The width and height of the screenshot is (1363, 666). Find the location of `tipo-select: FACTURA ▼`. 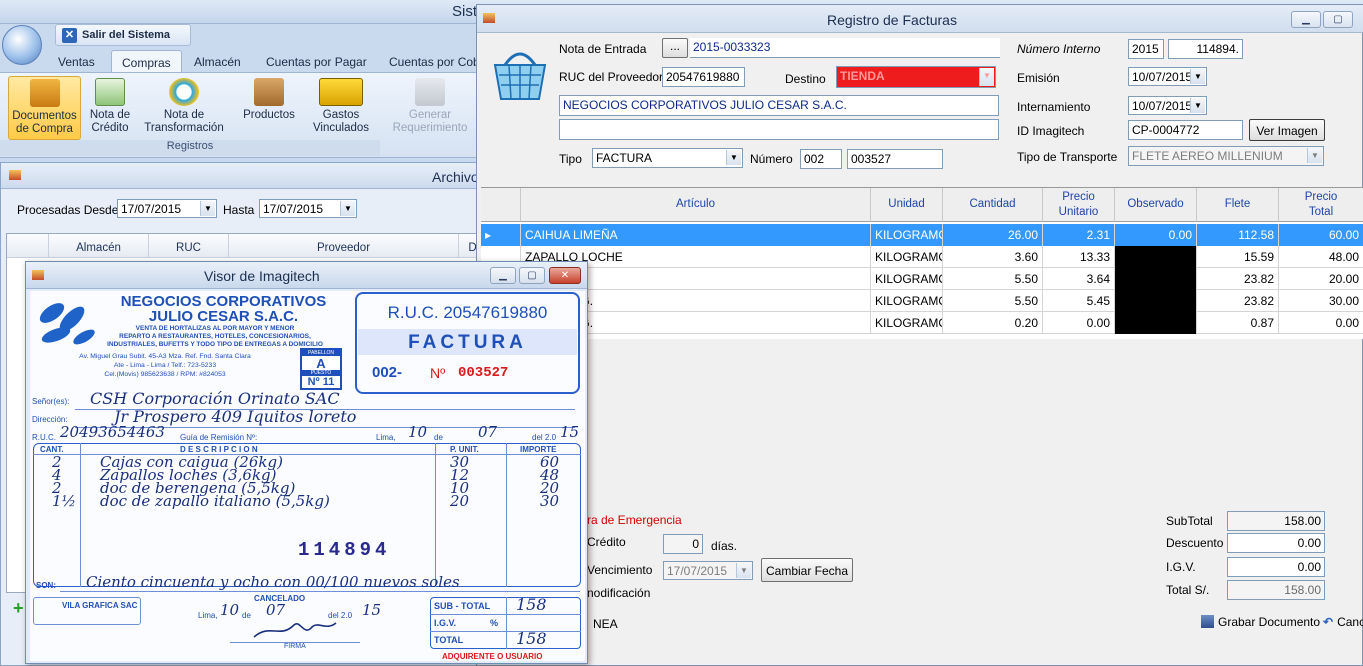

tipo-select: FACTURA ▼ is located at coordinates (667, 158).